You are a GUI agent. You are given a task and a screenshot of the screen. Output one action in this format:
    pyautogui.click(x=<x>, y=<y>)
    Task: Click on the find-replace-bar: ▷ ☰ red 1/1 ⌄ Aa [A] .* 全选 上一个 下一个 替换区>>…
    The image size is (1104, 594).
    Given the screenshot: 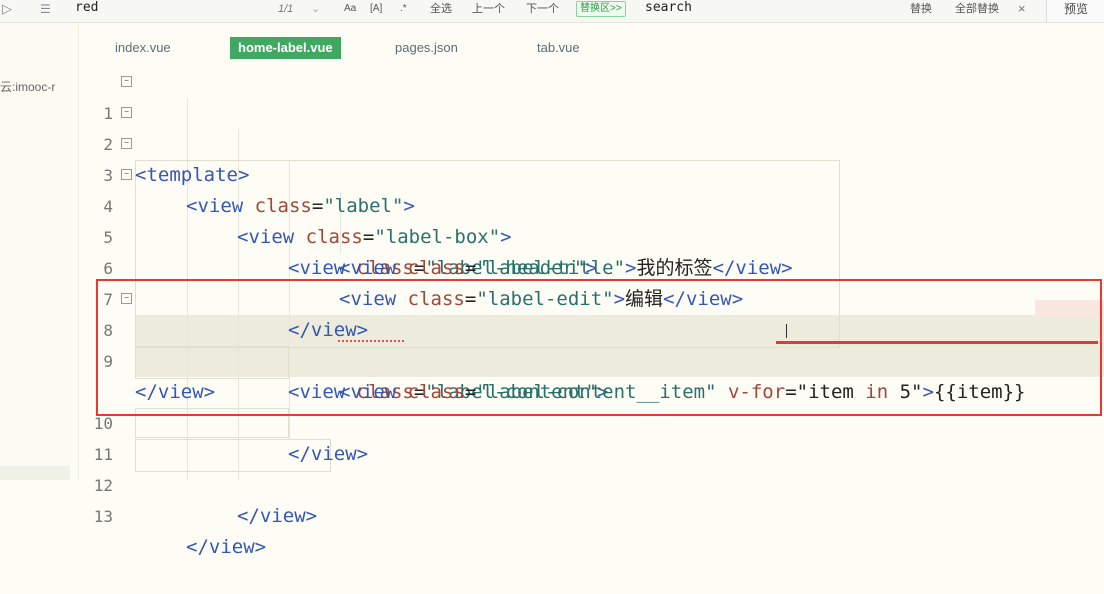 What is the action you would take?
    pyautogui.click(x=552, y=11)
    